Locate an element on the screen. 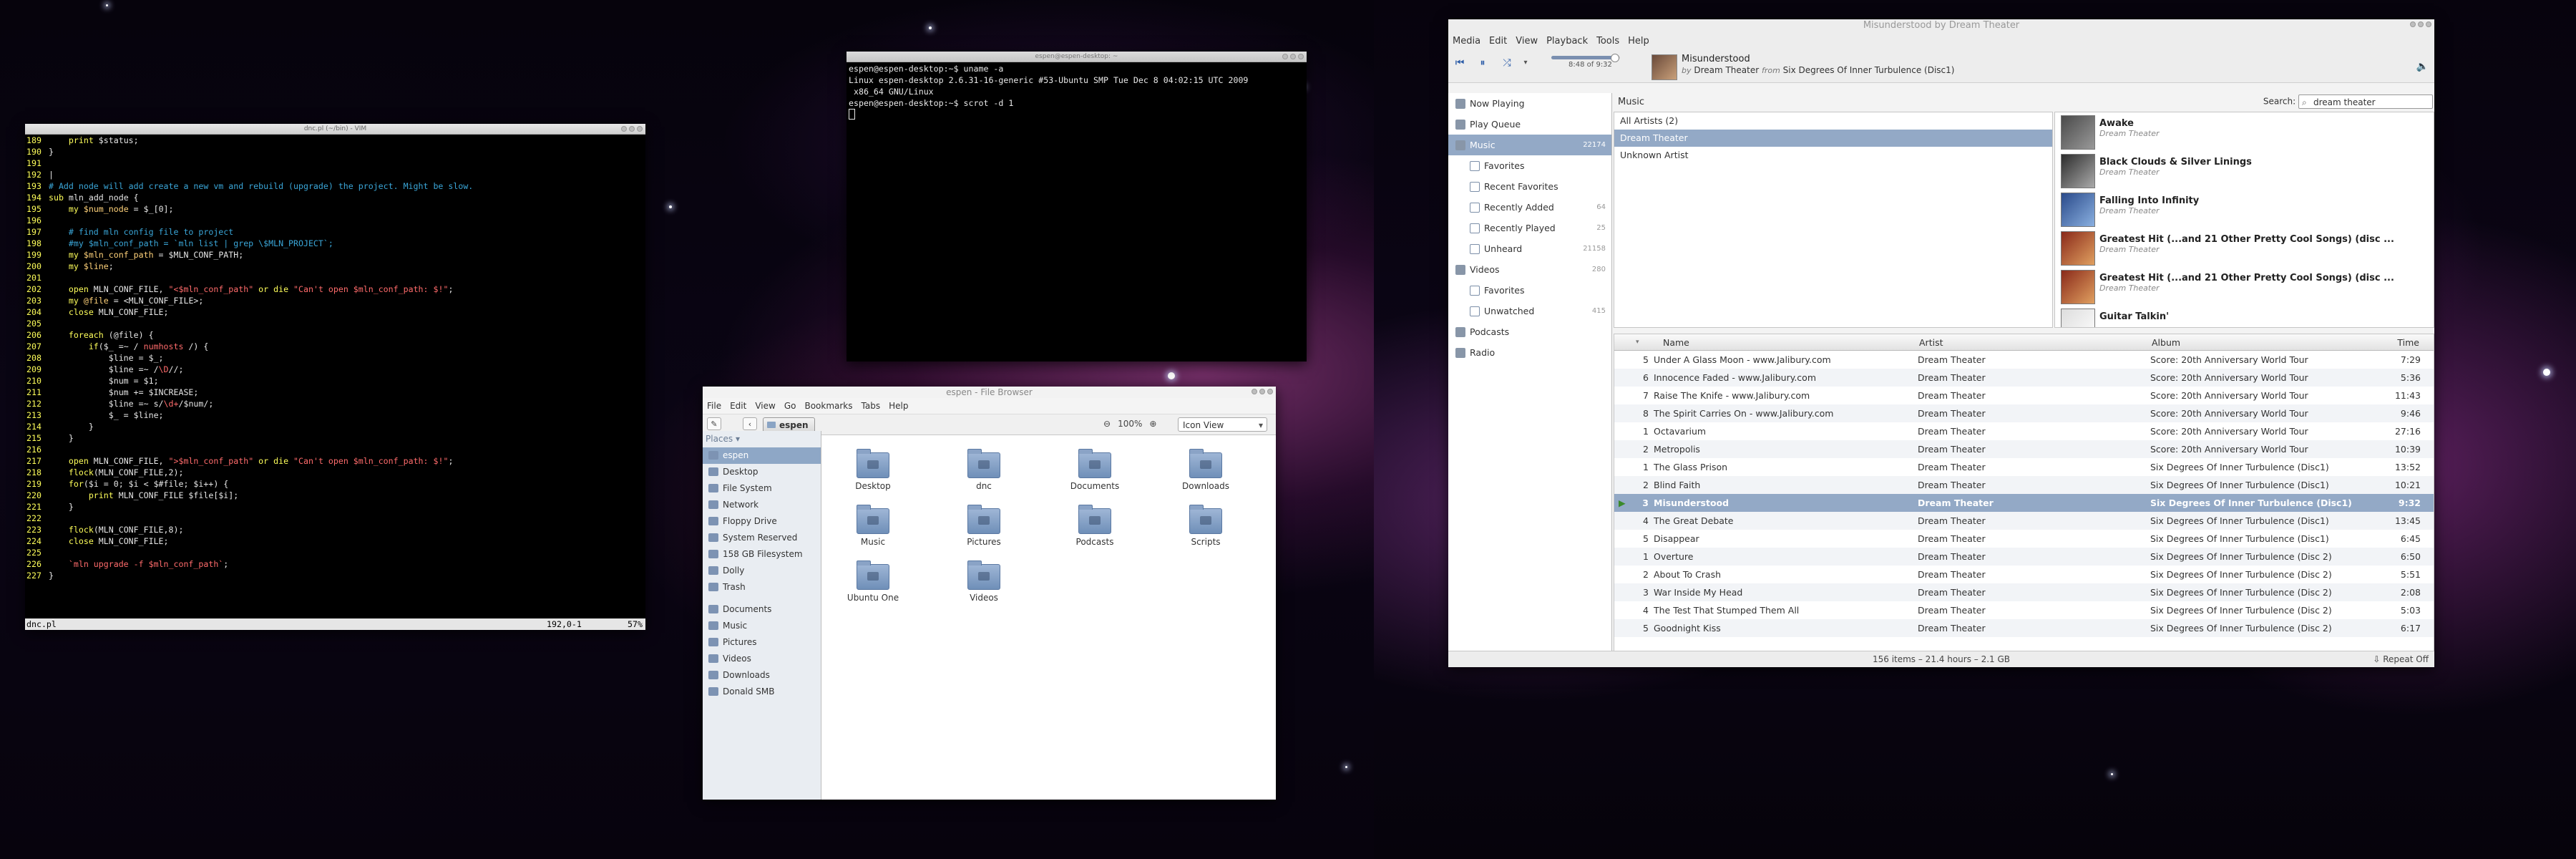  folder-item: Desktop is located at coordinates (873, 470).